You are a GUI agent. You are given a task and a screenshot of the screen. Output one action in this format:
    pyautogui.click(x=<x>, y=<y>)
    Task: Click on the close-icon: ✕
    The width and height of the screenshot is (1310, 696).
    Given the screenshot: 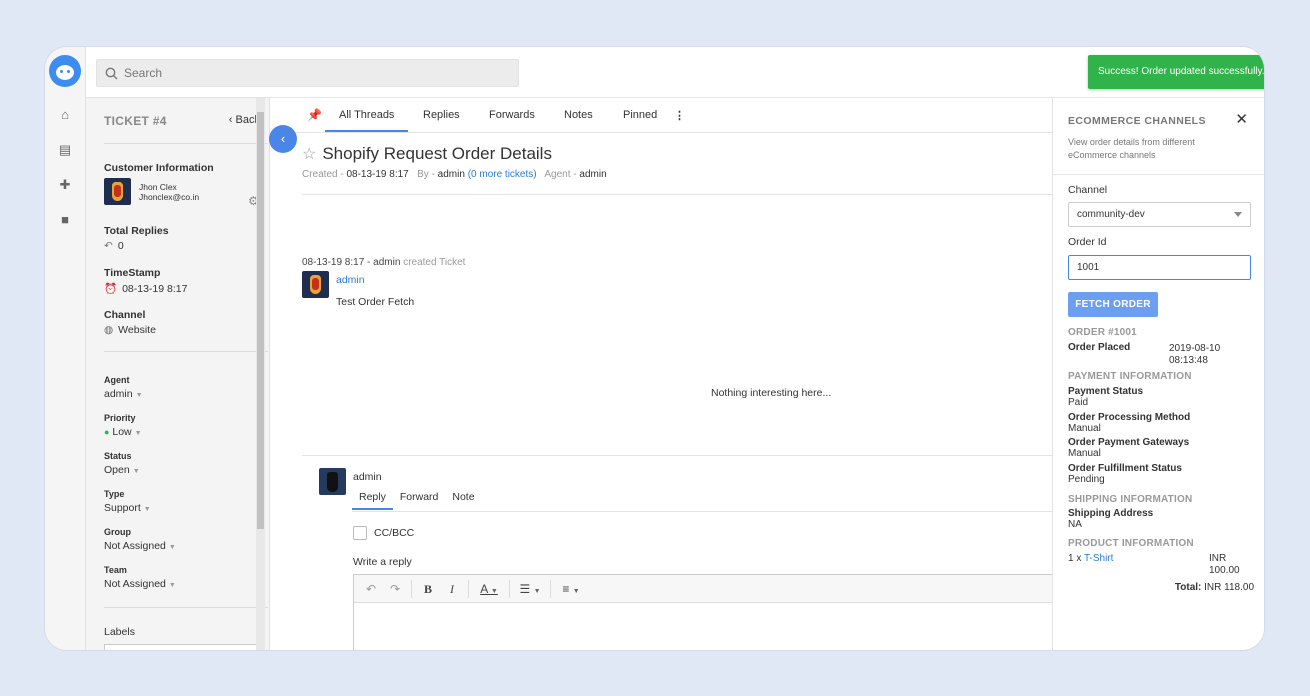 What is the action you would take?
    pyautogui.click(x=1241, y=119)
    